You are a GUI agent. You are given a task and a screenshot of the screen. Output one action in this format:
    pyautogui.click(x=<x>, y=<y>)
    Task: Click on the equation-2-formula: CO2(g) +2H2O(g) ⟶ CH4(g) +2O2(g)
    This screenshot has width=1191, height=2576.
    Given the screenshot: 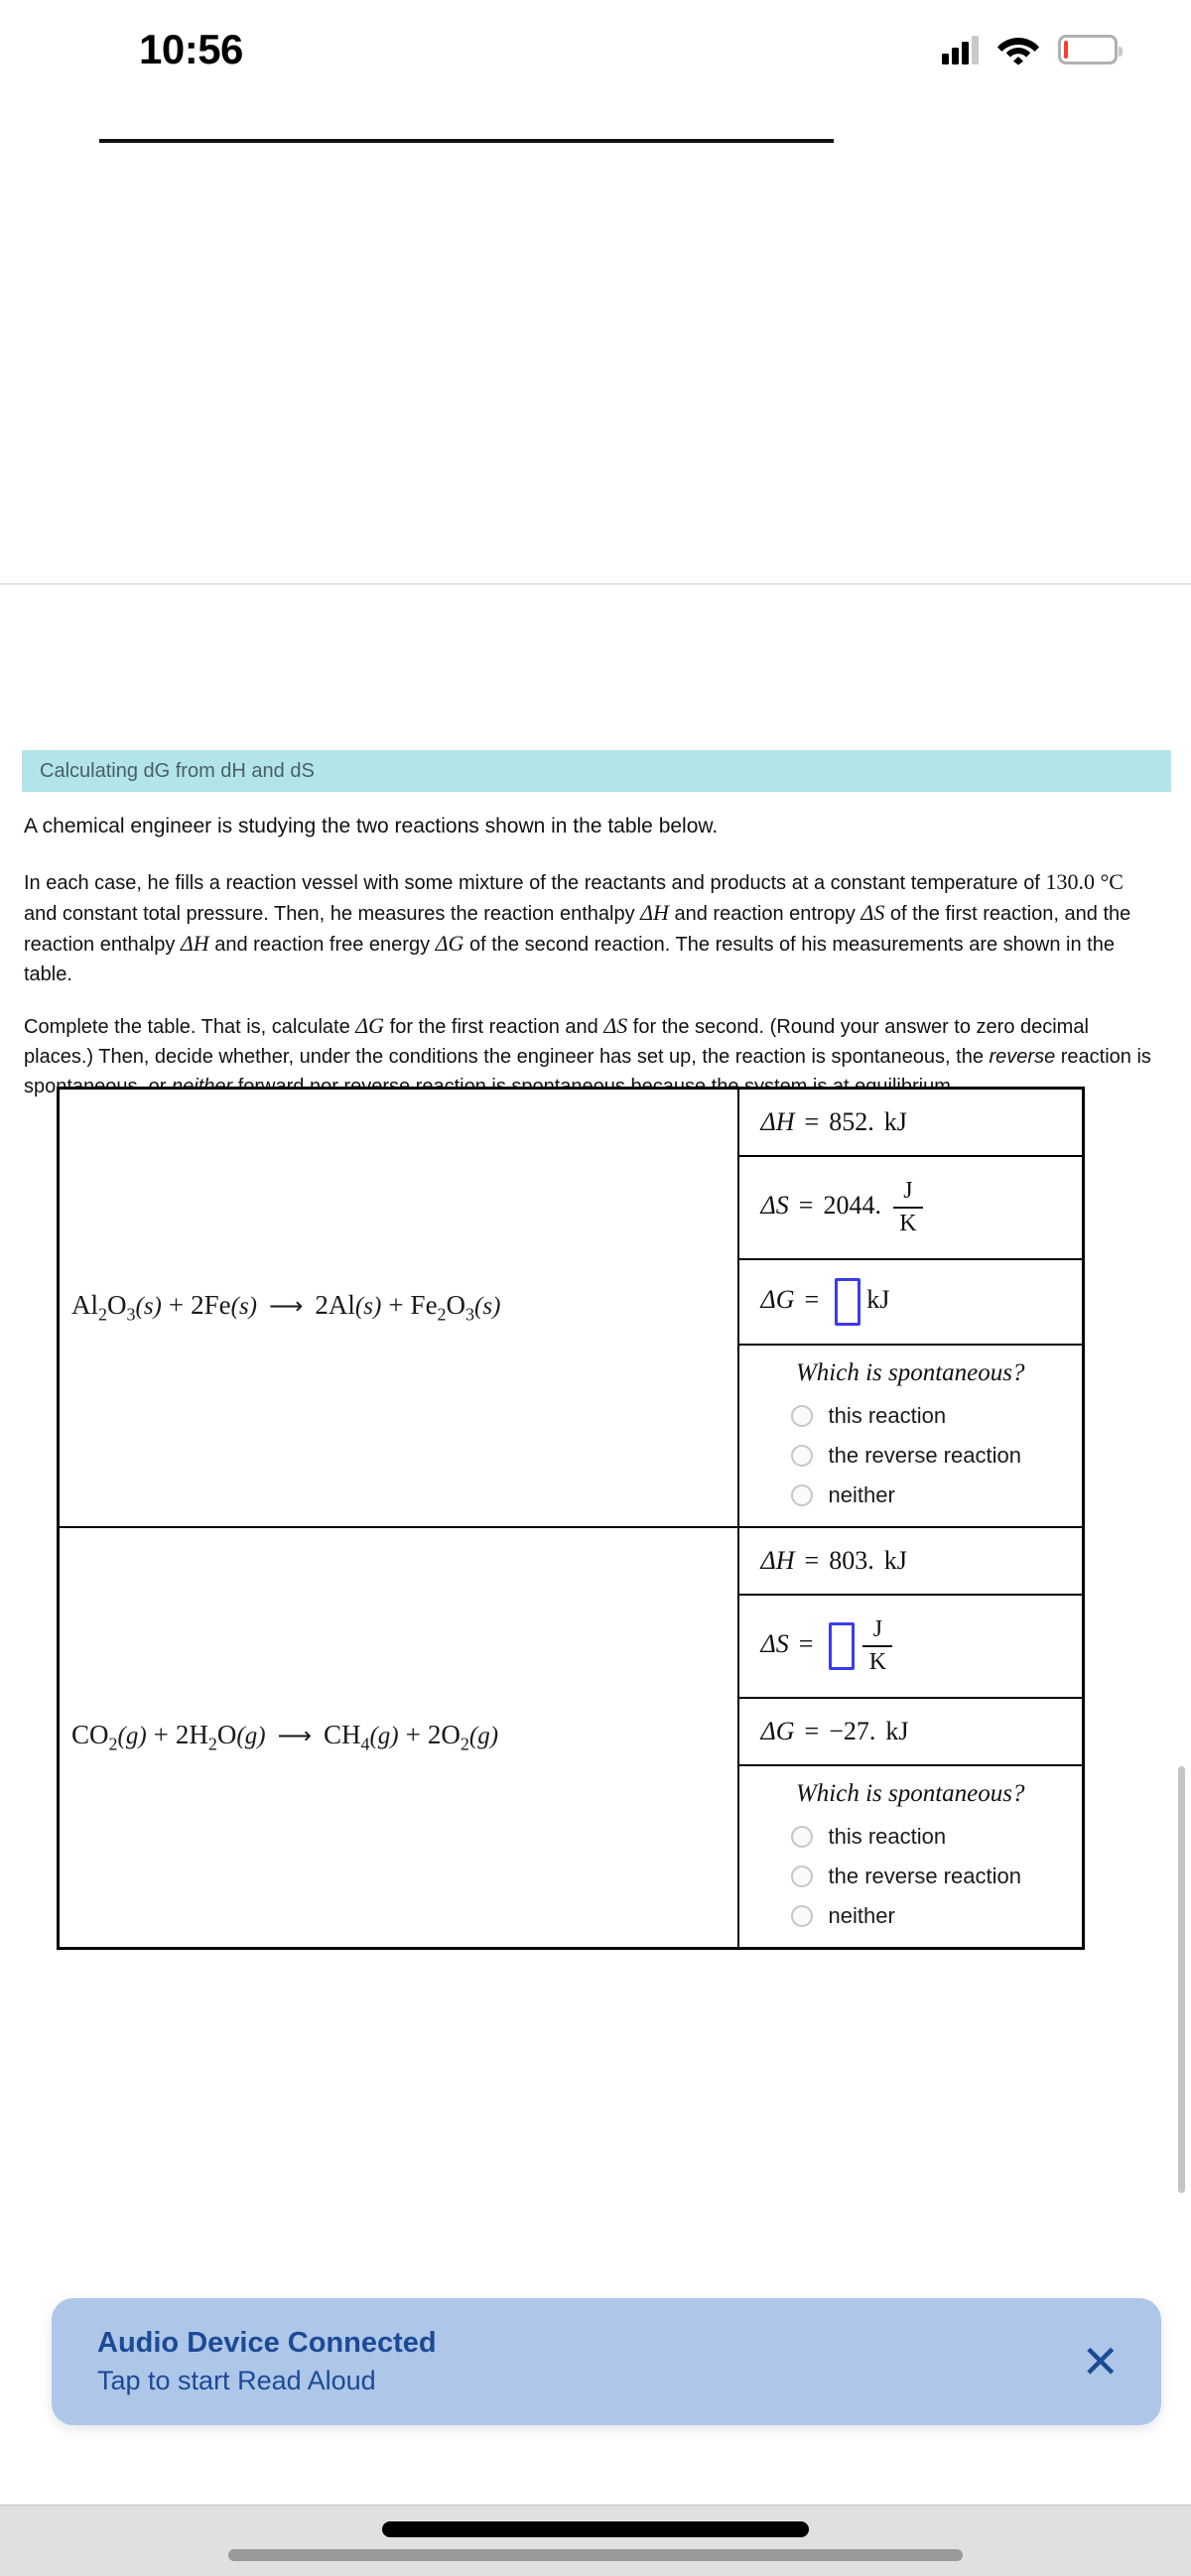 What is the action you would take?
    pyautogui.click(x=285, y=1737)
    